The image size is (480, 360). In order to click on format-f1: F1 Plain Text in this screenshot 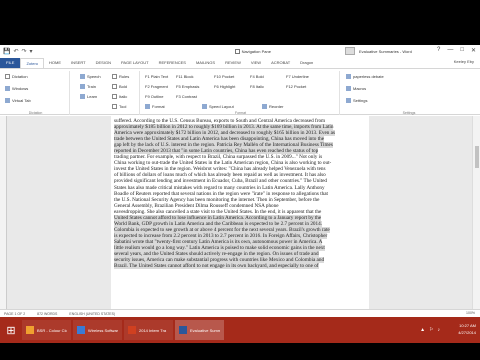, I will do `click(156, 76)`.